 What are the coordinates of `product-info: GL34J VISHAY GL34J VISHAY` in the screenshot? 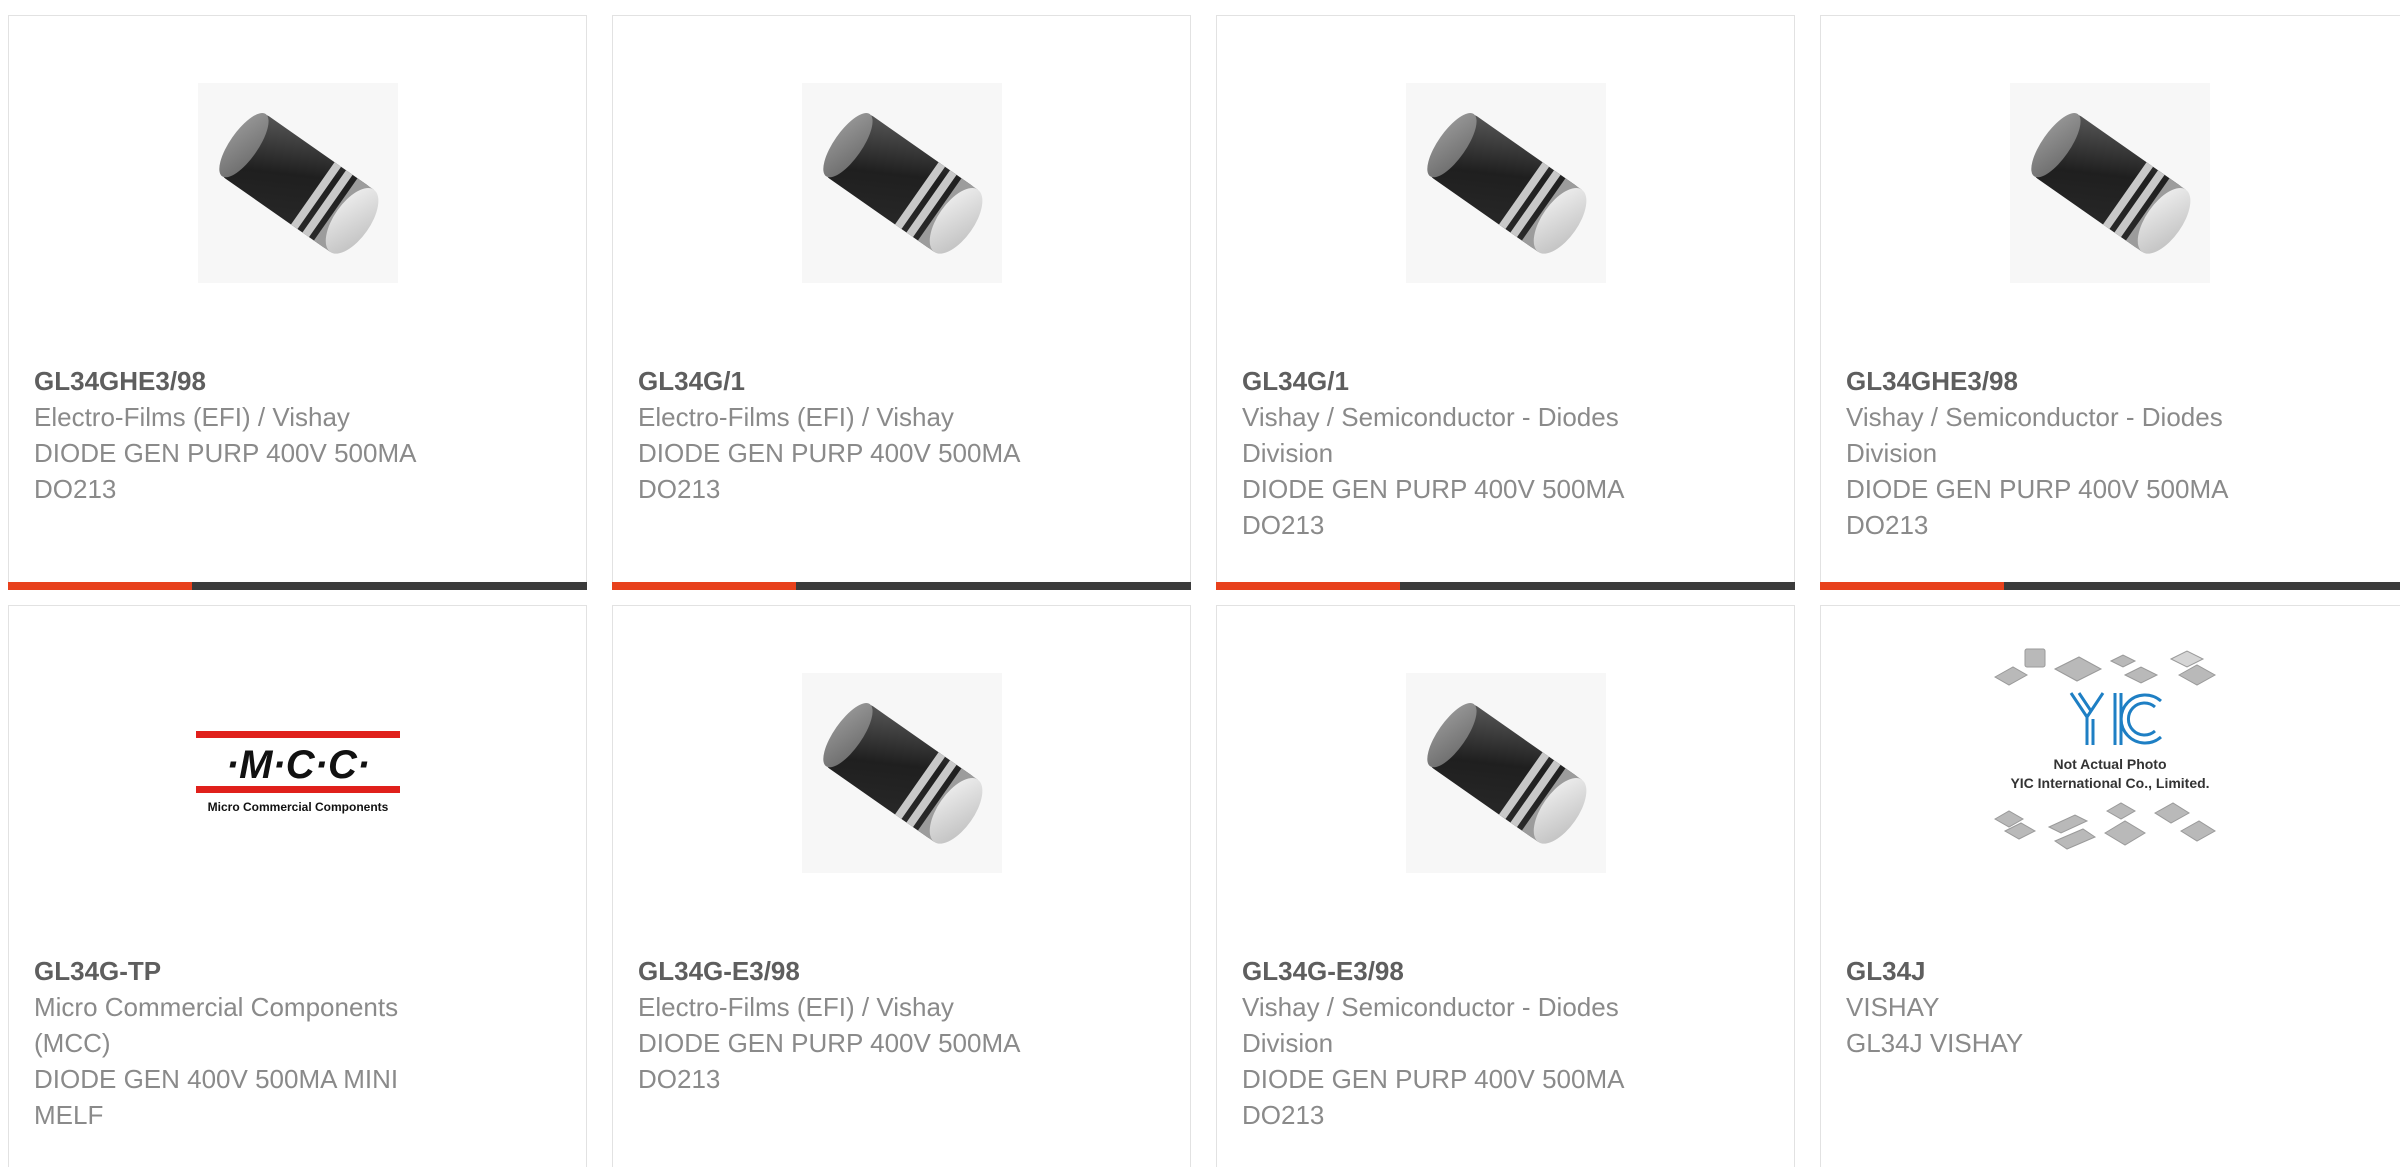 It's located at (2081, 1007).